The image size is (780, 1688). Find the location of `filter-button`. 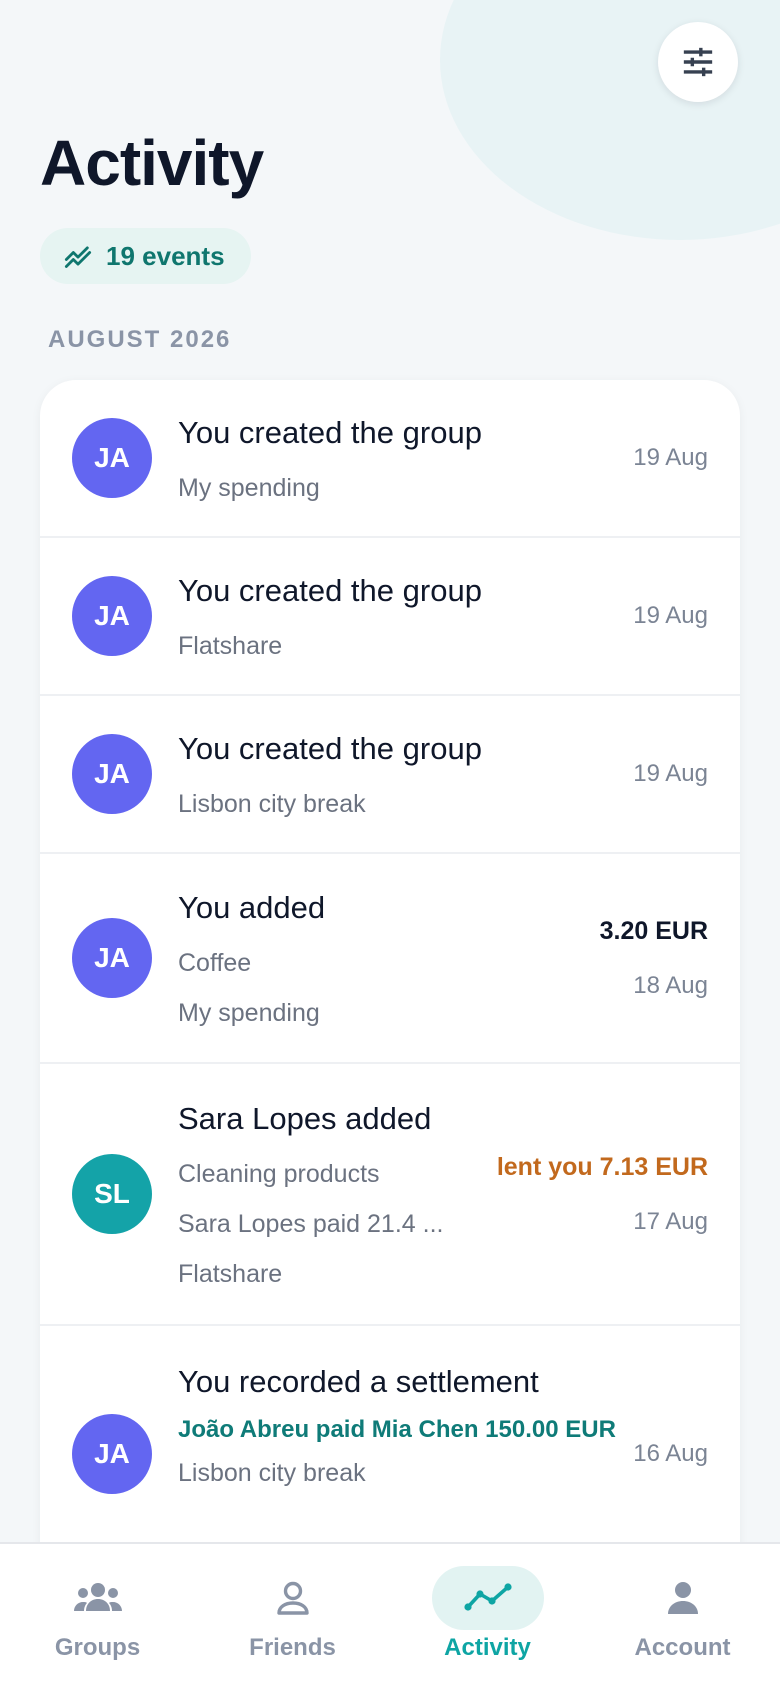

filter-button is located at coordinates (698, 62).